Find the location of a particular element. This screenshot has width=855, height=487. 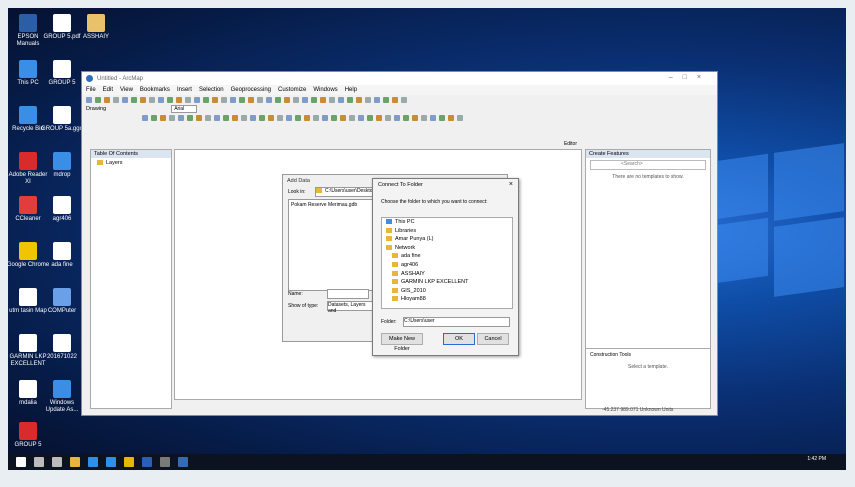

name-input is located at coordinates (348, 294).